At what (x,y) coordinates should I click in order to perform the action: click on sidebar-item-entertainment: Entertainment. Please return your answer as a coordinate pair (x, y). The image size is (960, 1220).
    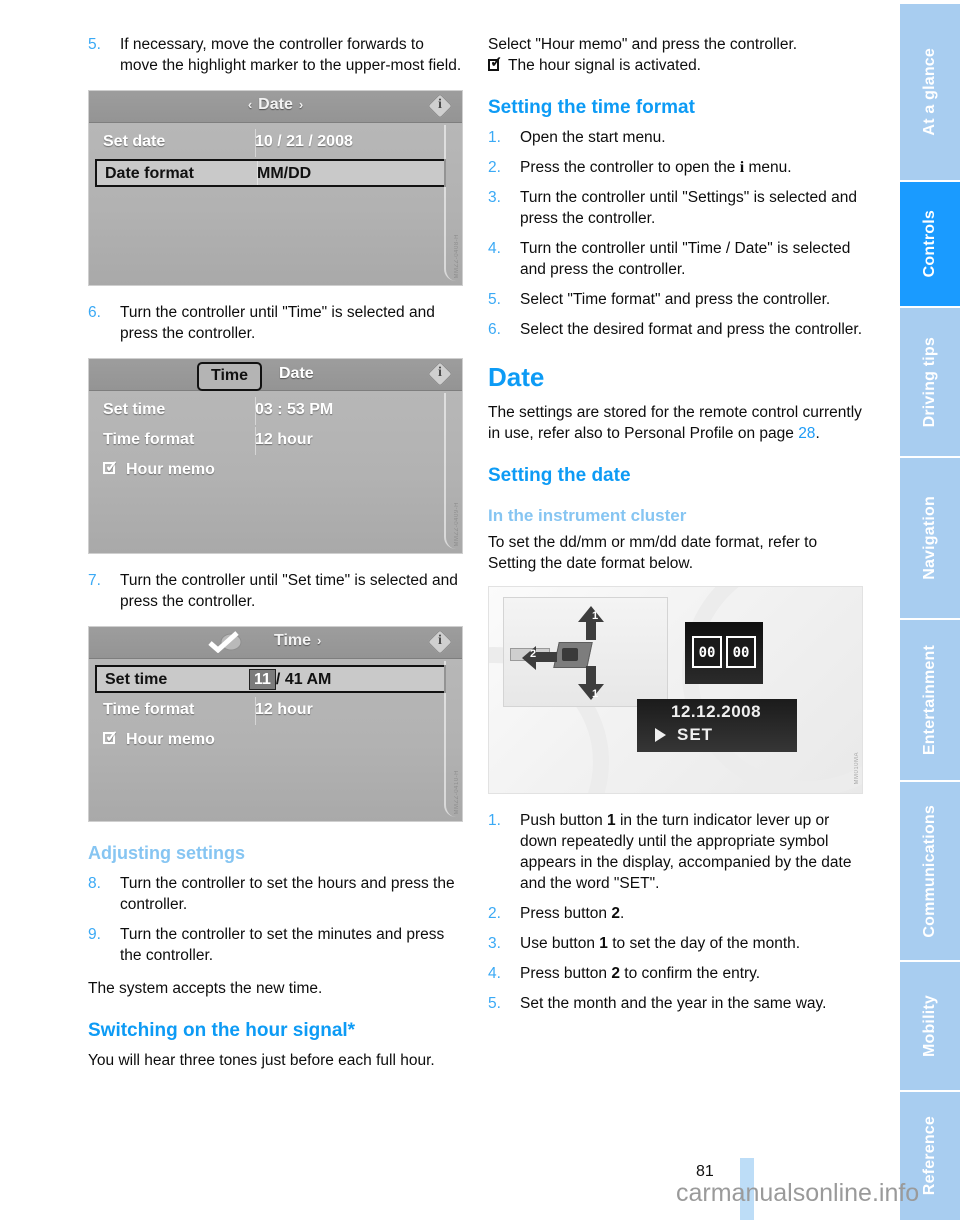
    Looking at the image, I should click on (930, 700).